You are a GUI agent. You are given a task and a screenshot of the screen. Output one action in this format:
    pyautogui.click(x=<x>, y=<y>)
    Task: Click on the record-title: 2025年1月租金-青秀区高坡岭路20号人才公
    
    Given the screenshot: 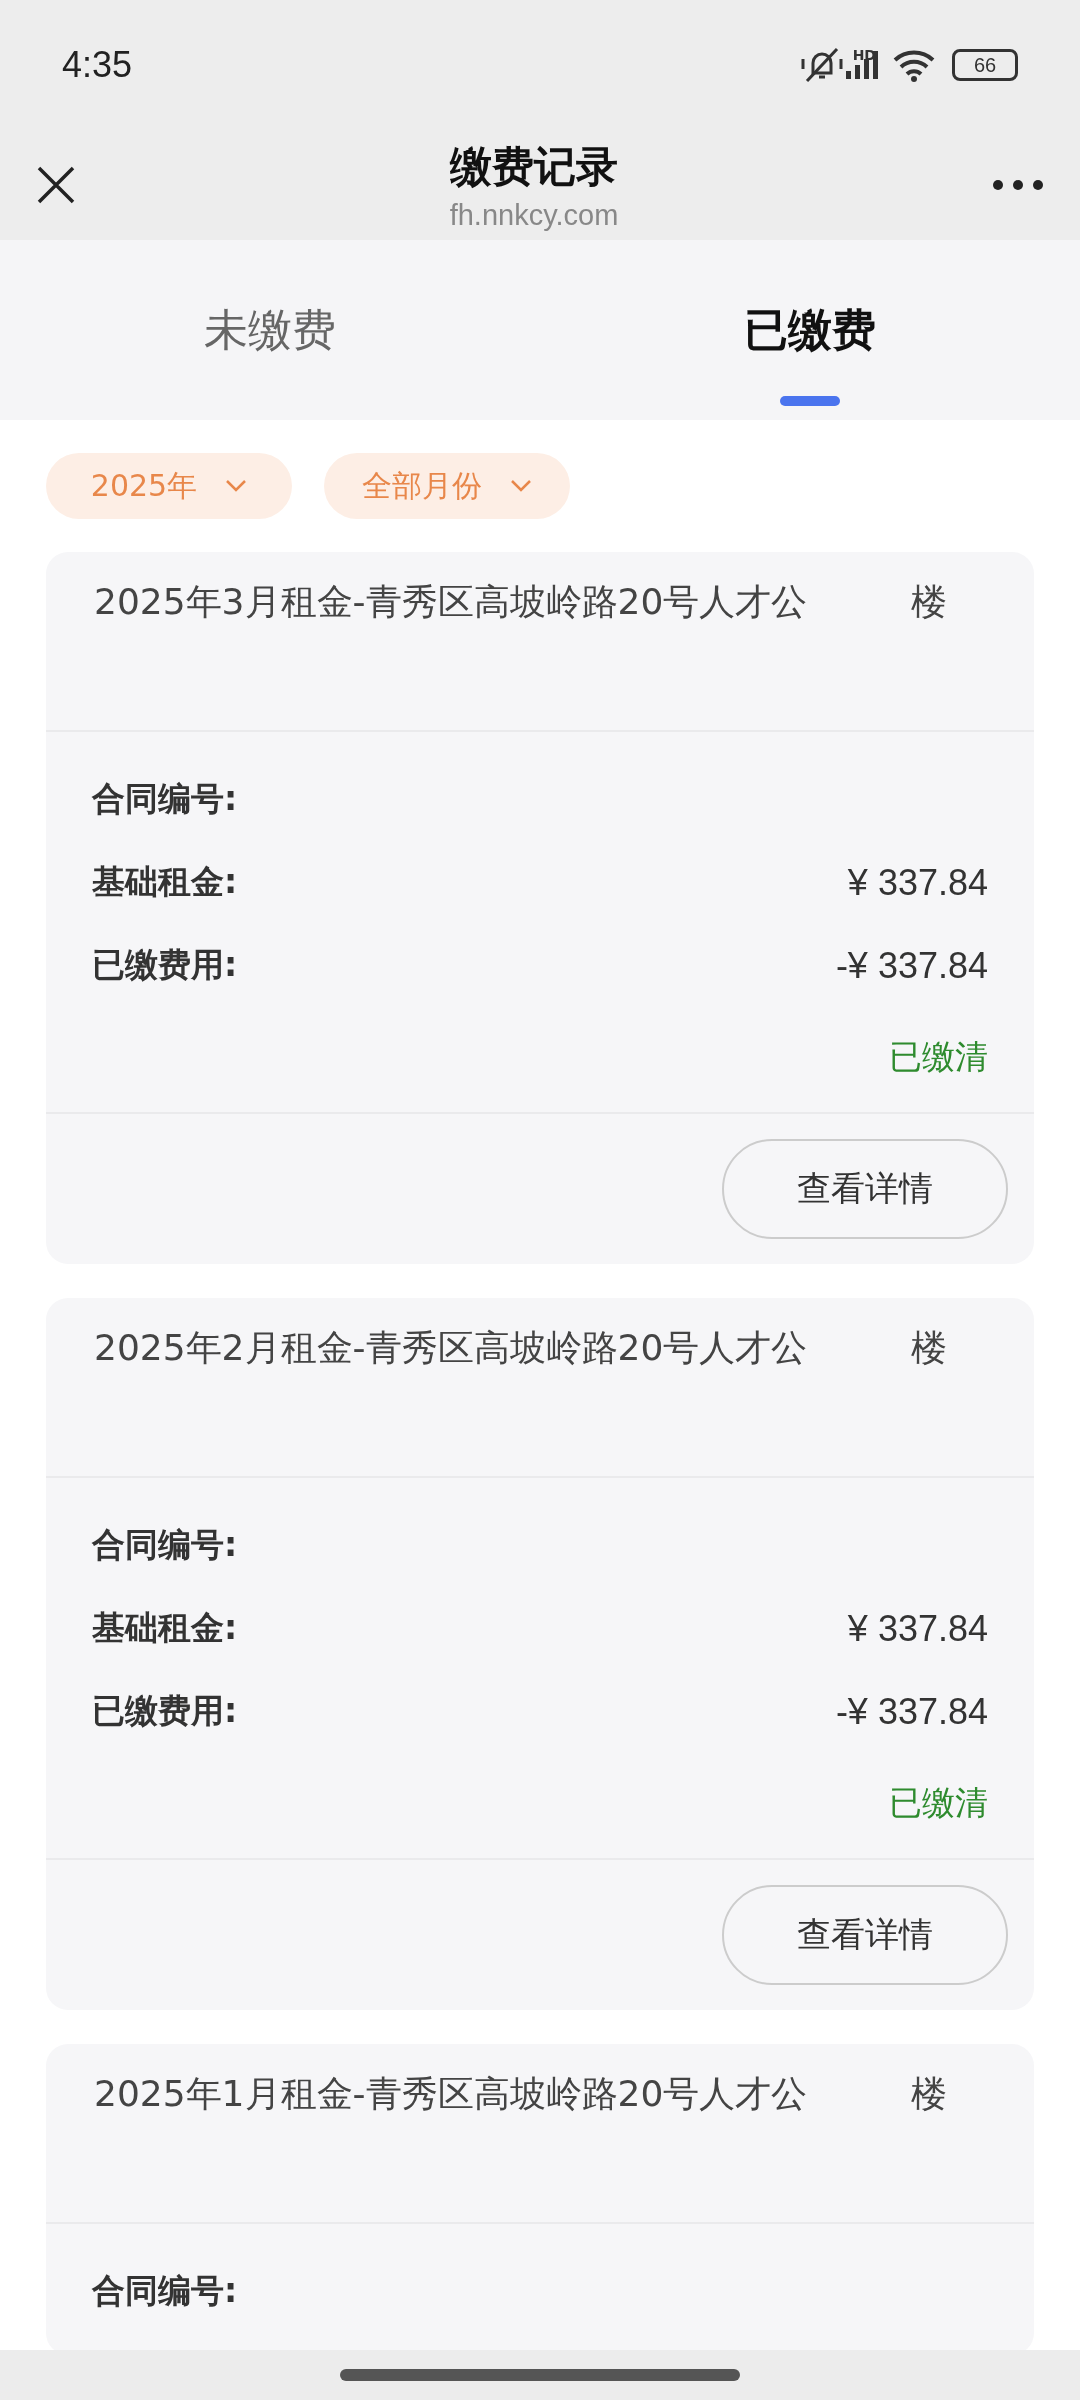 What is the action you would take?
    pyautogui.click(x=451, y=2094)
    